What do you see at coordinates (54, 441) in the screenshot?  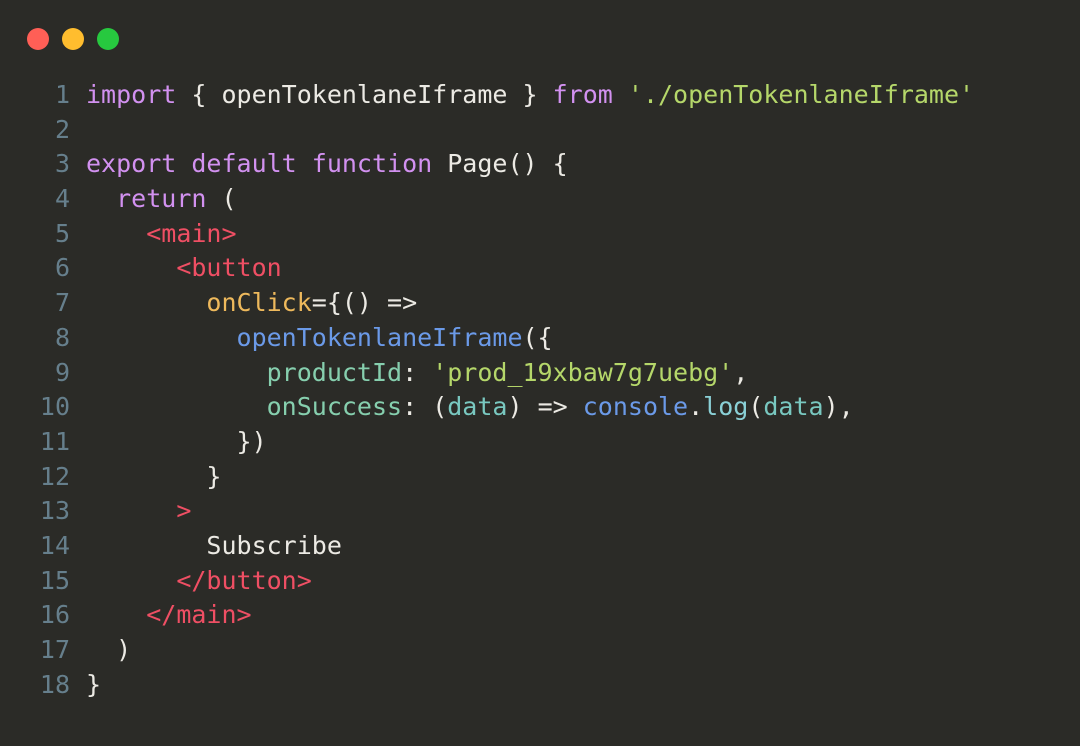 I see `line-number: 11` at bounding box center [54, 441].